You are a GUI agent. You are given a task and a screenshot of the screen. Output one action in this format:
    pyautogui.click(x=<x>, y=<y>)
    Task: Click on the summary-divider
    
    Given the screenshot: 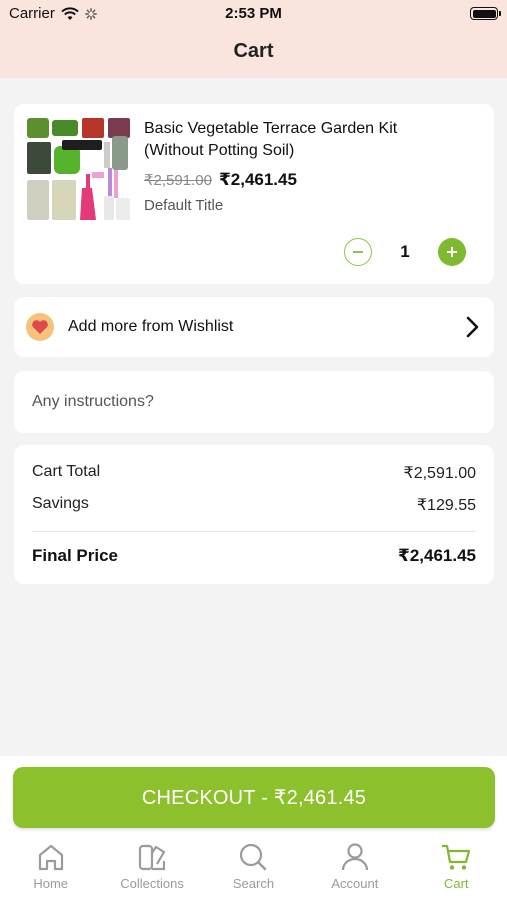 What is the action you would take?
    pyautogui.click(x=254, y=531)
    